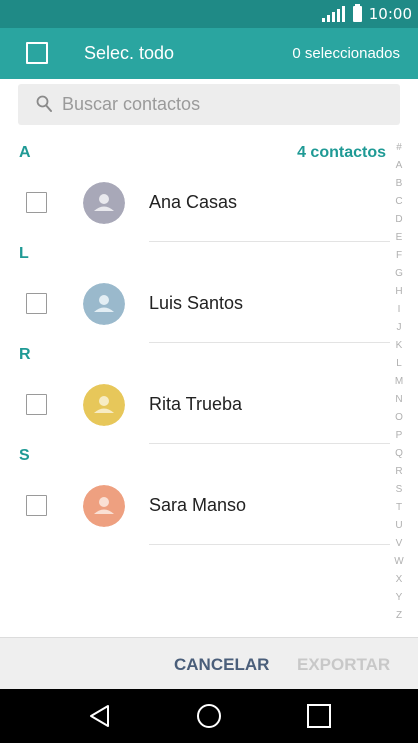 The height and width of the screenshot is (743, 418). I want to click on index-letter: A, so click(399, 166).